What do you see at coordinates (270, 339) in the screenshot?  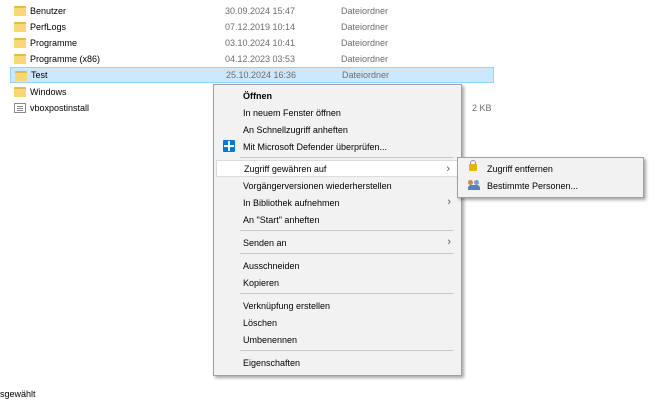 I see `menu-item-label: Umbenennen` at bounding box center [270, 339].